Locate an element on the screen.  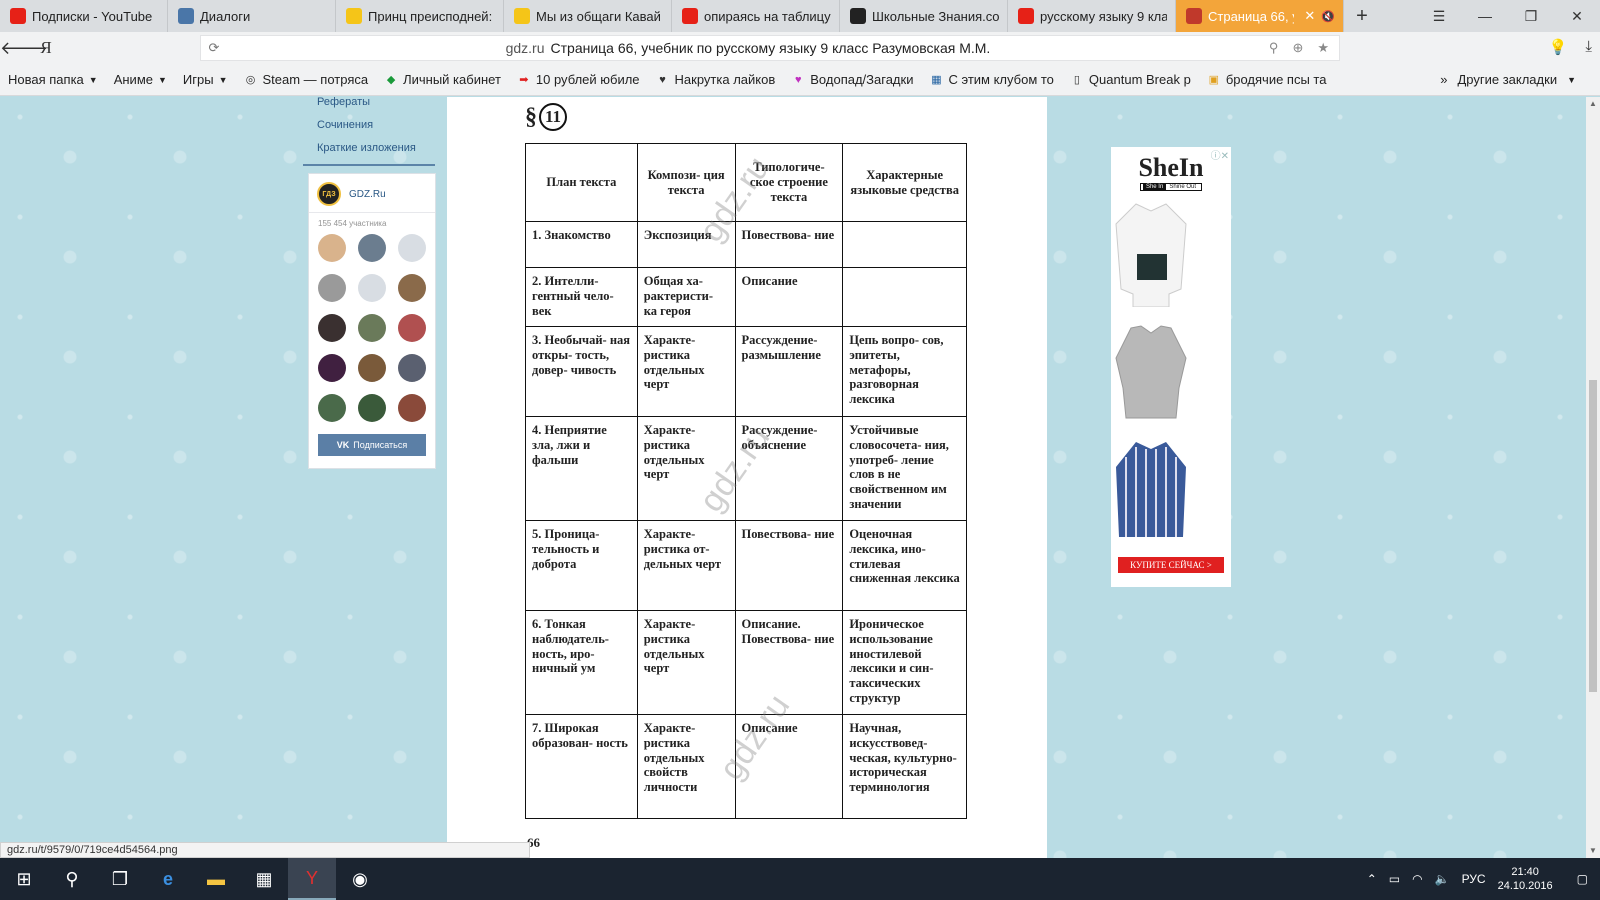
app-icon: ◉ is located at coordinates (360, 879).